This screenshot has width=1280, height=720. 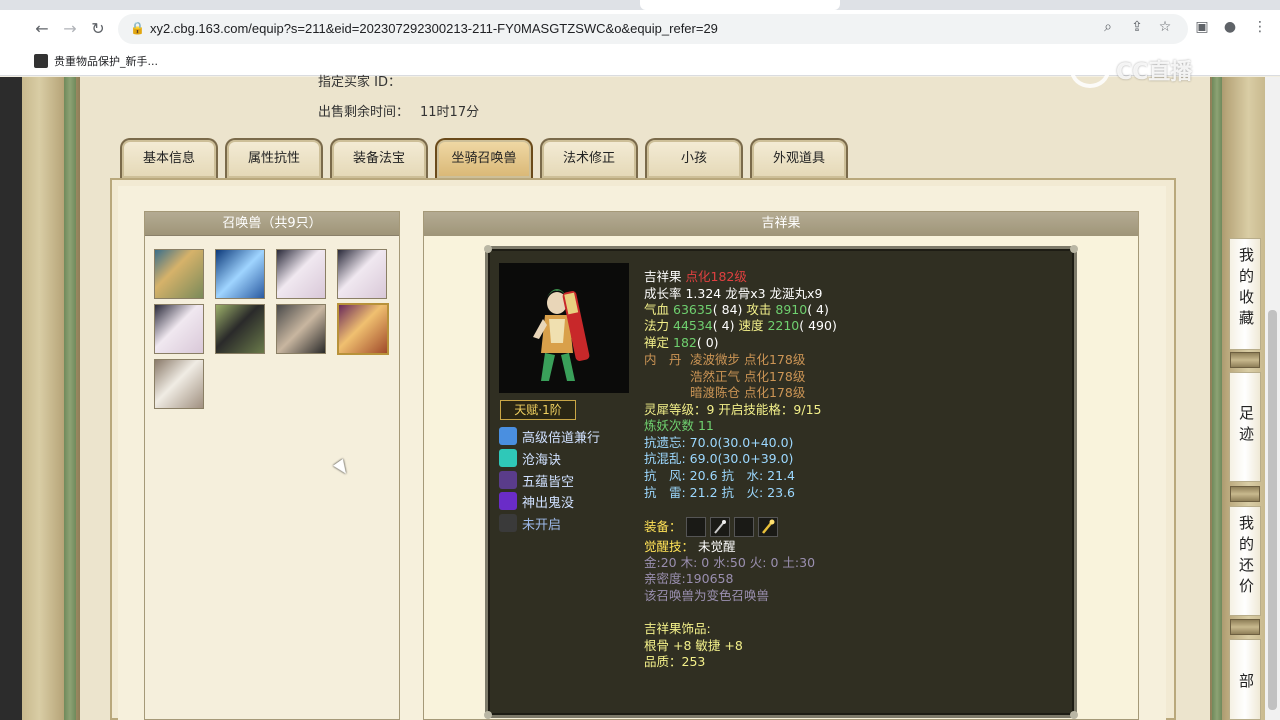 What do you see at coordinates (657, 325) in the screenshot?
I see `mp-label: 法力` at bounding box center [657, 325].